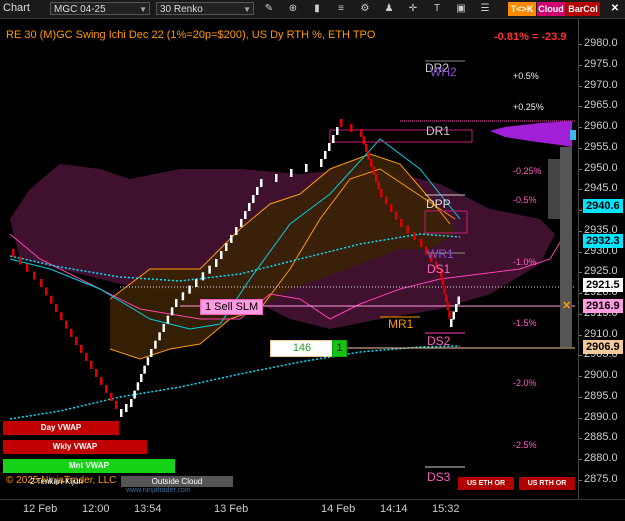  What do you see at coordinates (439, 477) in the screenshot?
I see `level-ds3: DS3` at bounding box center [439, 477].